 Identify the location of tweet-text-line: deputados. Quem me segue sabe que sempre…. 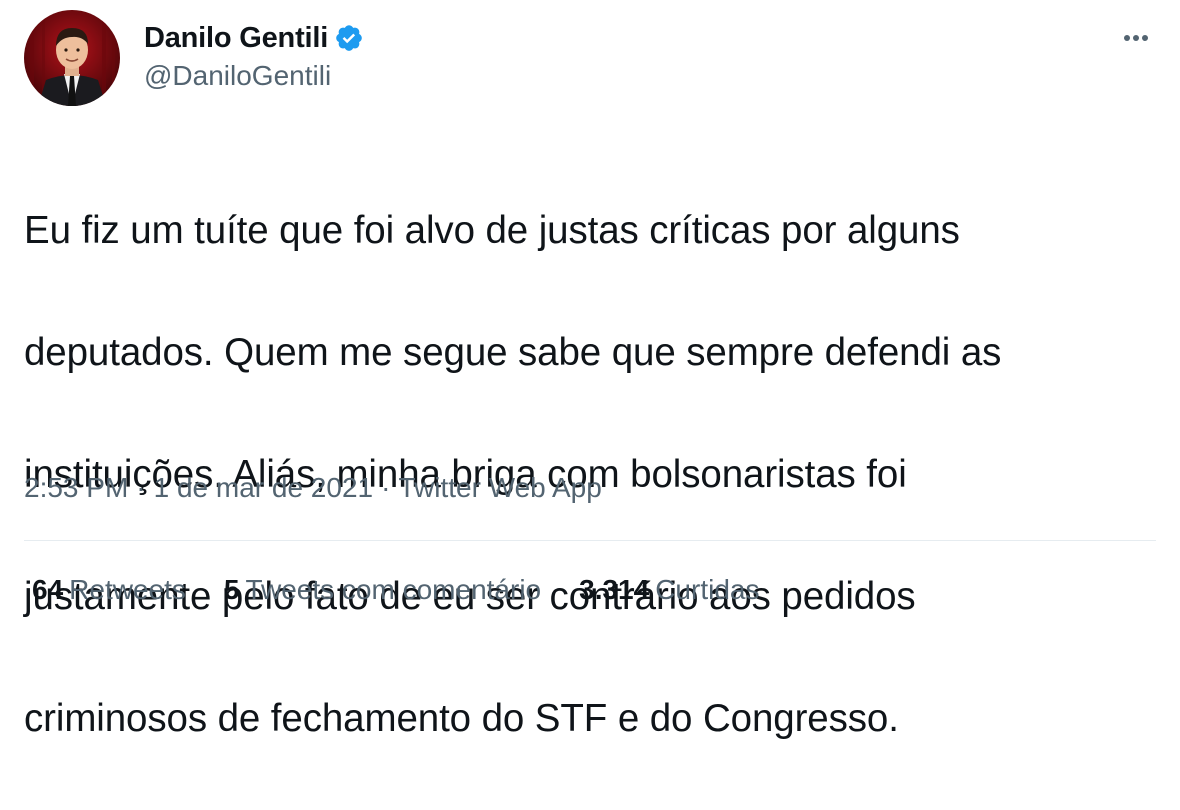
(513, 352).